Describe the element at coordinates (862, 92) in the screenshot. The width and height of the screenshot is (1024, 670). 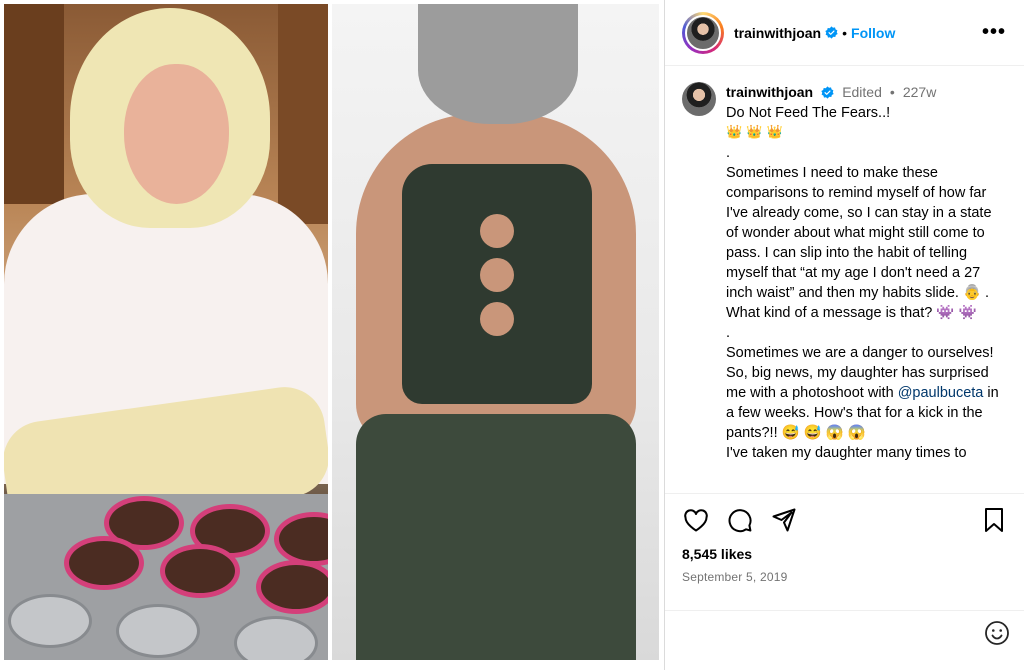
I see `edited-label: Edited` at that location.